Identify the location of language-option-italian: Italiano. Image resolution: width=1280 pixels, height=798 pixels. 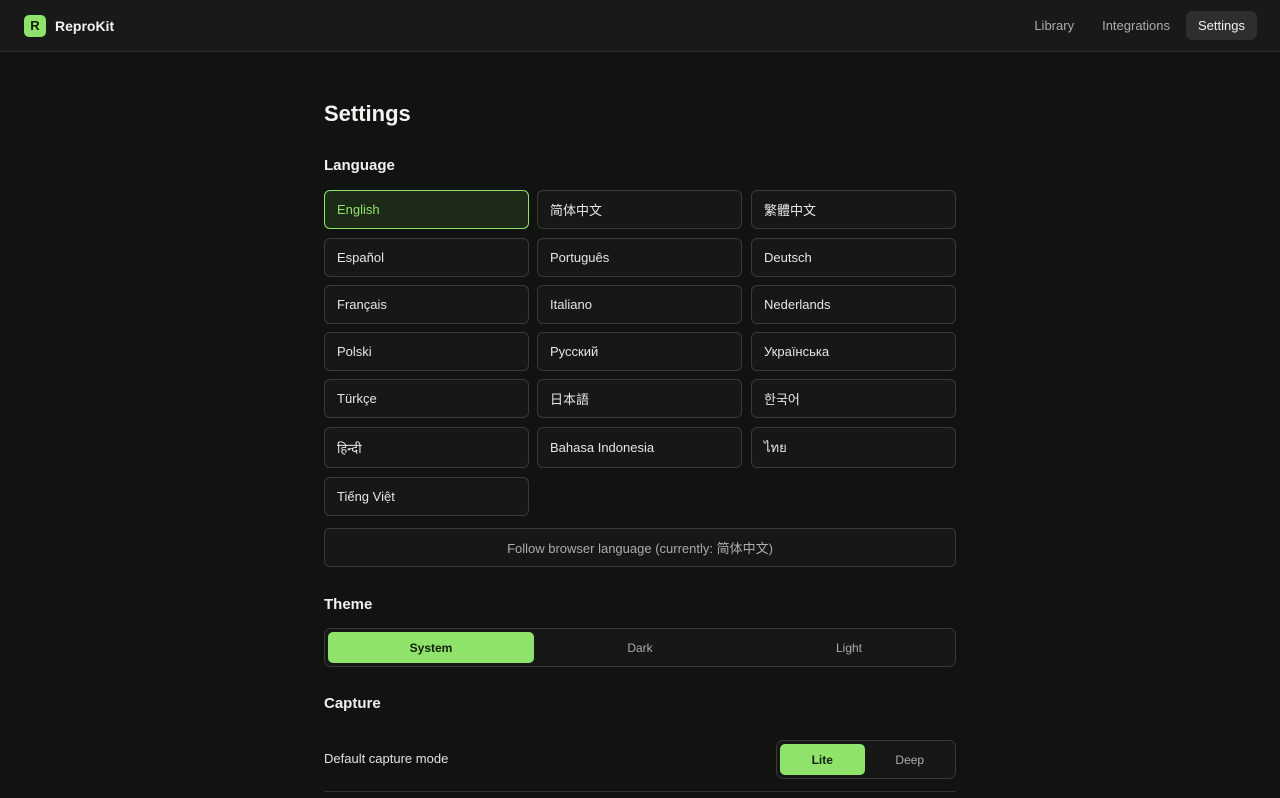
(639, 304).